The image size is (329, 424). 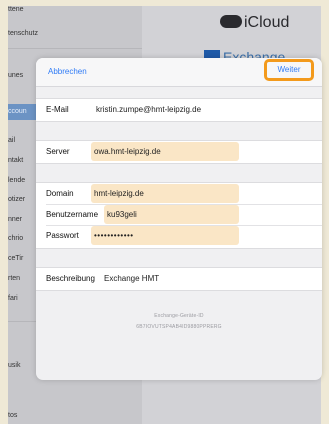 I want to click on domain-row: Domain hmt-leipzig.de, so click(x=179, y=194).